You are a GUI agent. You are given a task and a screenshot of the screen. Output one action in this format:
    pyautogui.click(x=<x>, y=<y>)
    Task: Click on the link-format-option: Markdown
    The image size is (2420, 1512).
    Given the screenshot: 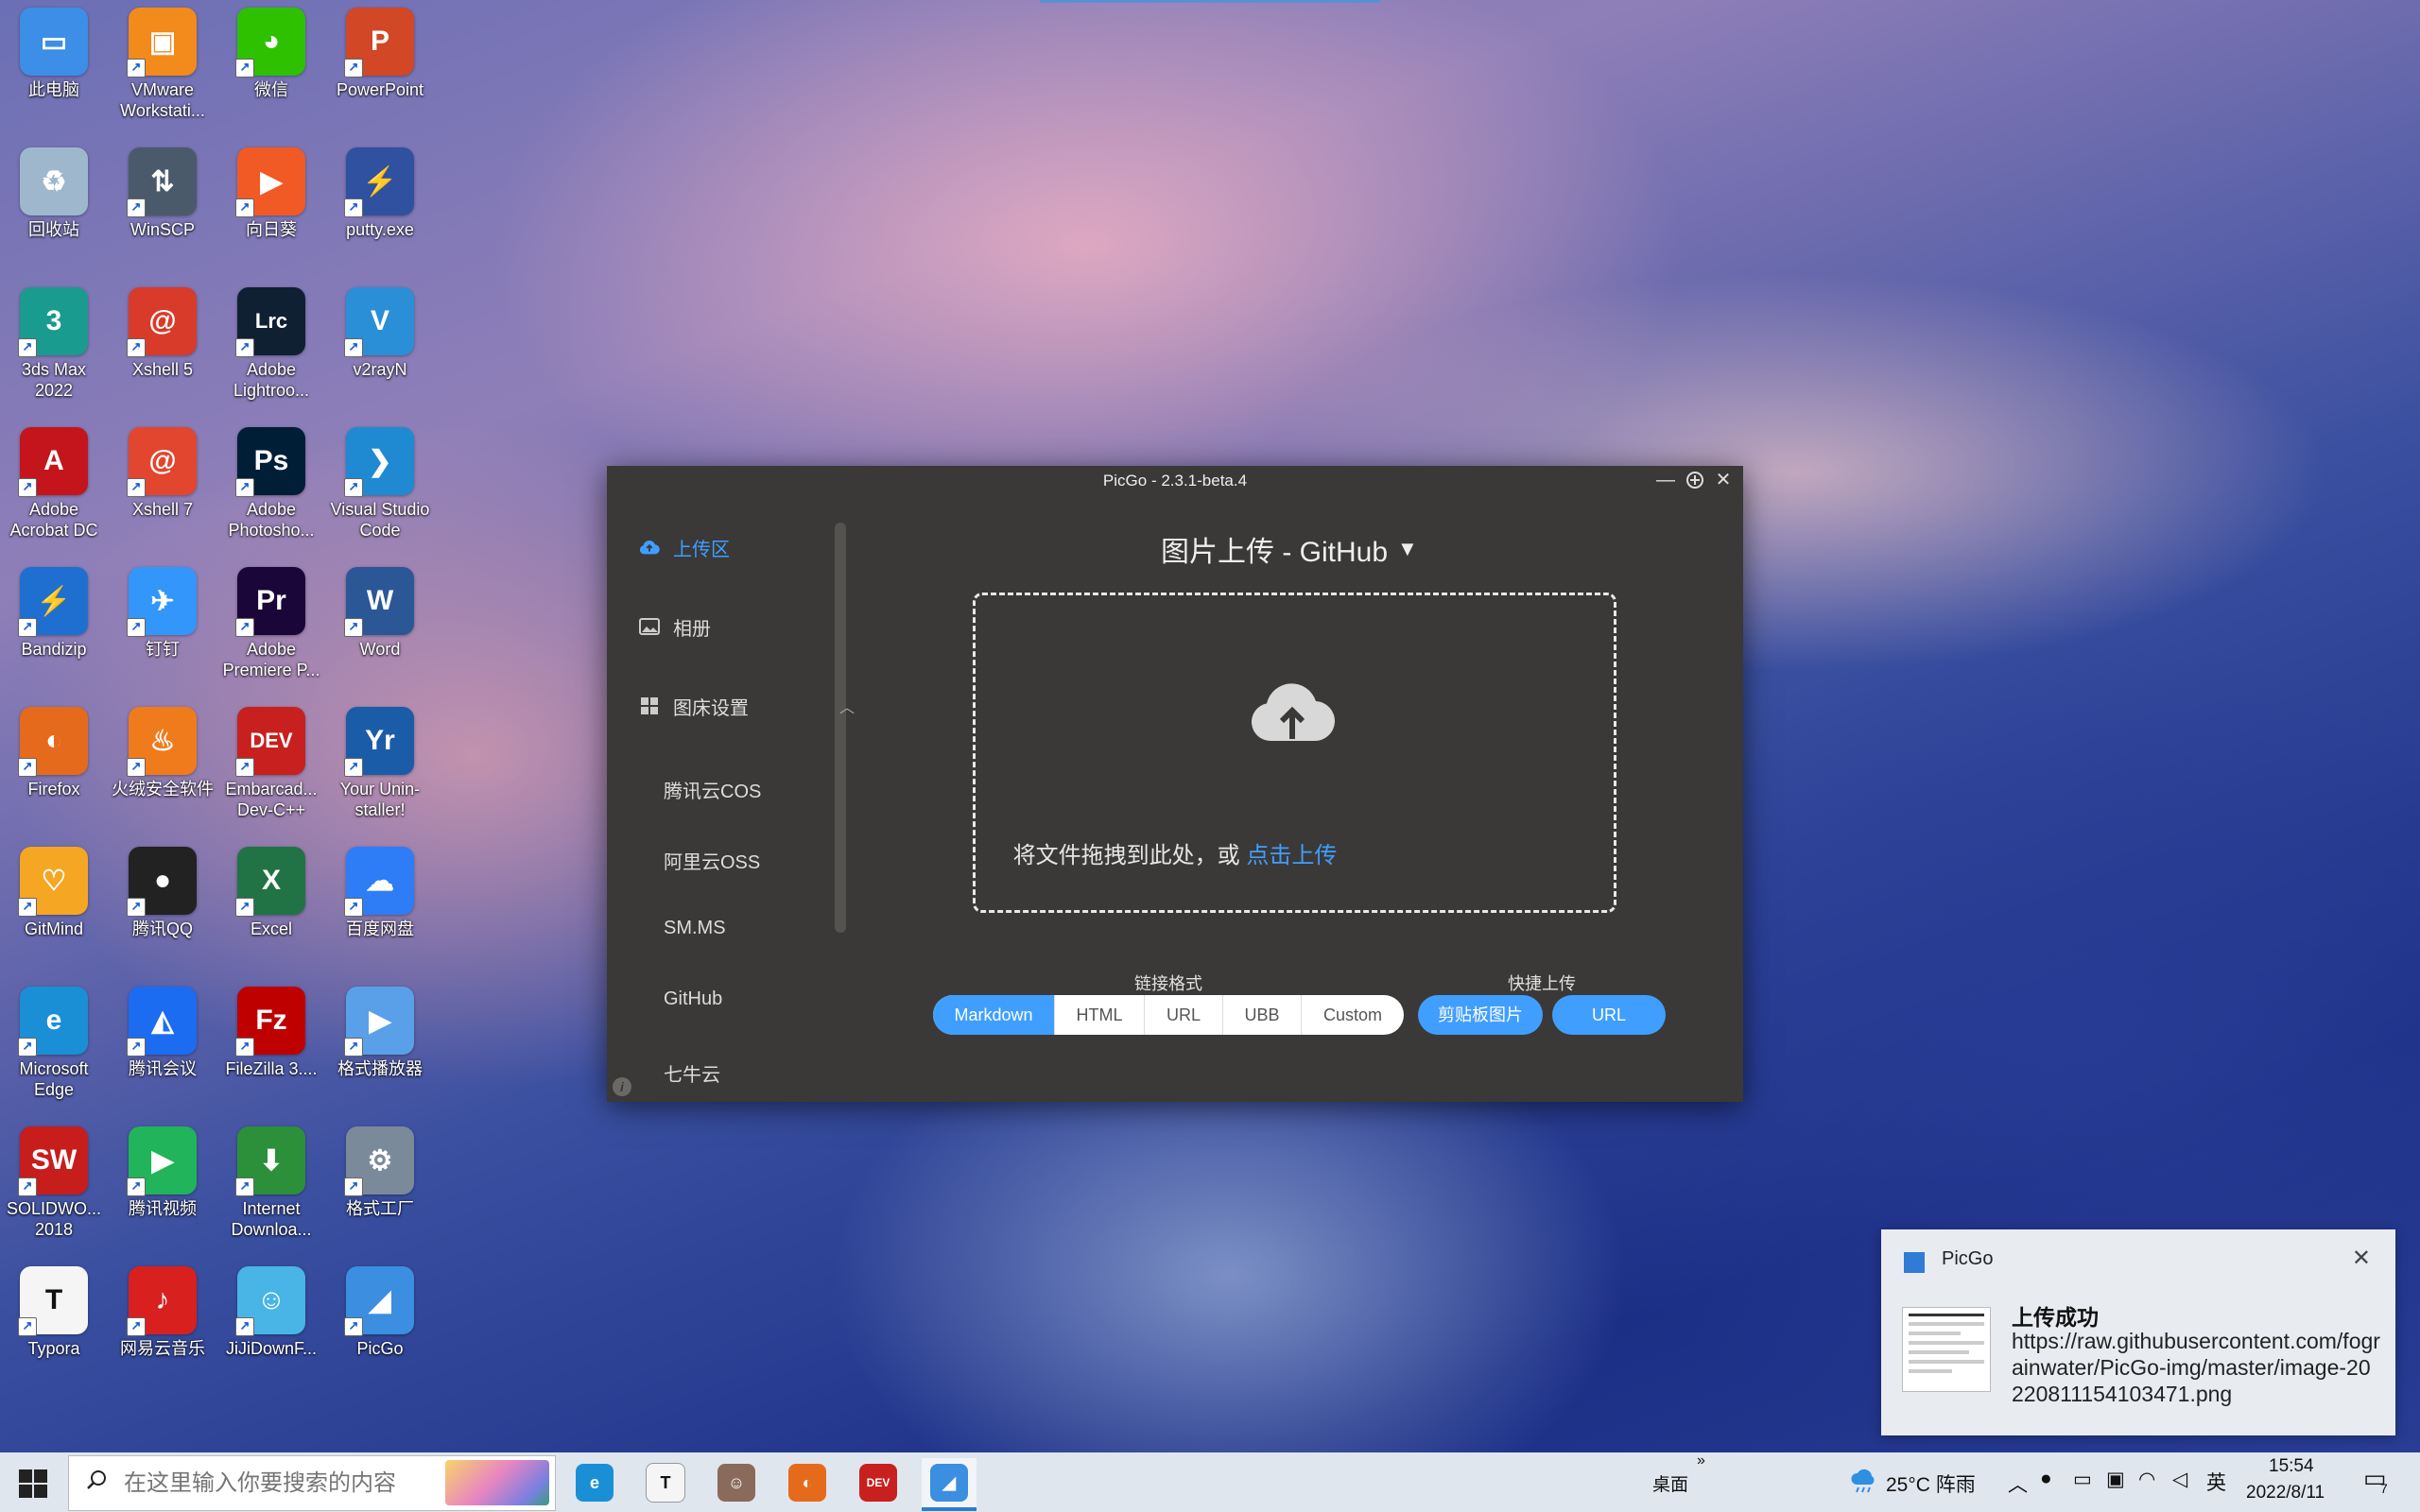 What is the action you would take?
    pyautogui.click(x=993, y=1015)
    